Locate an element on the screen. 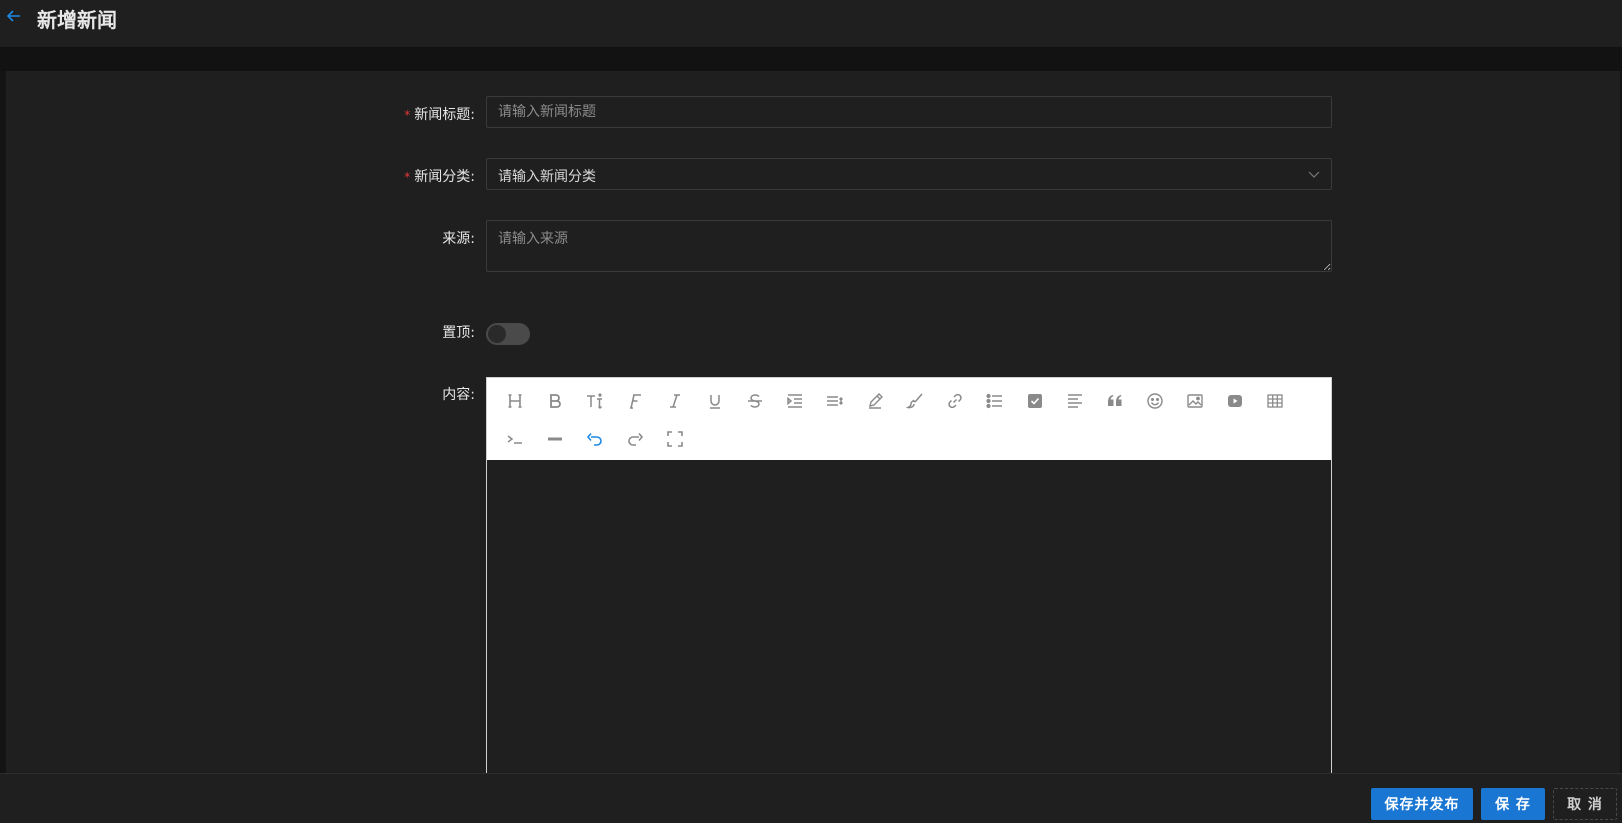 This screenshot has height=823, width=1622. content-label: 内容: is located at coordinates (458, 395).